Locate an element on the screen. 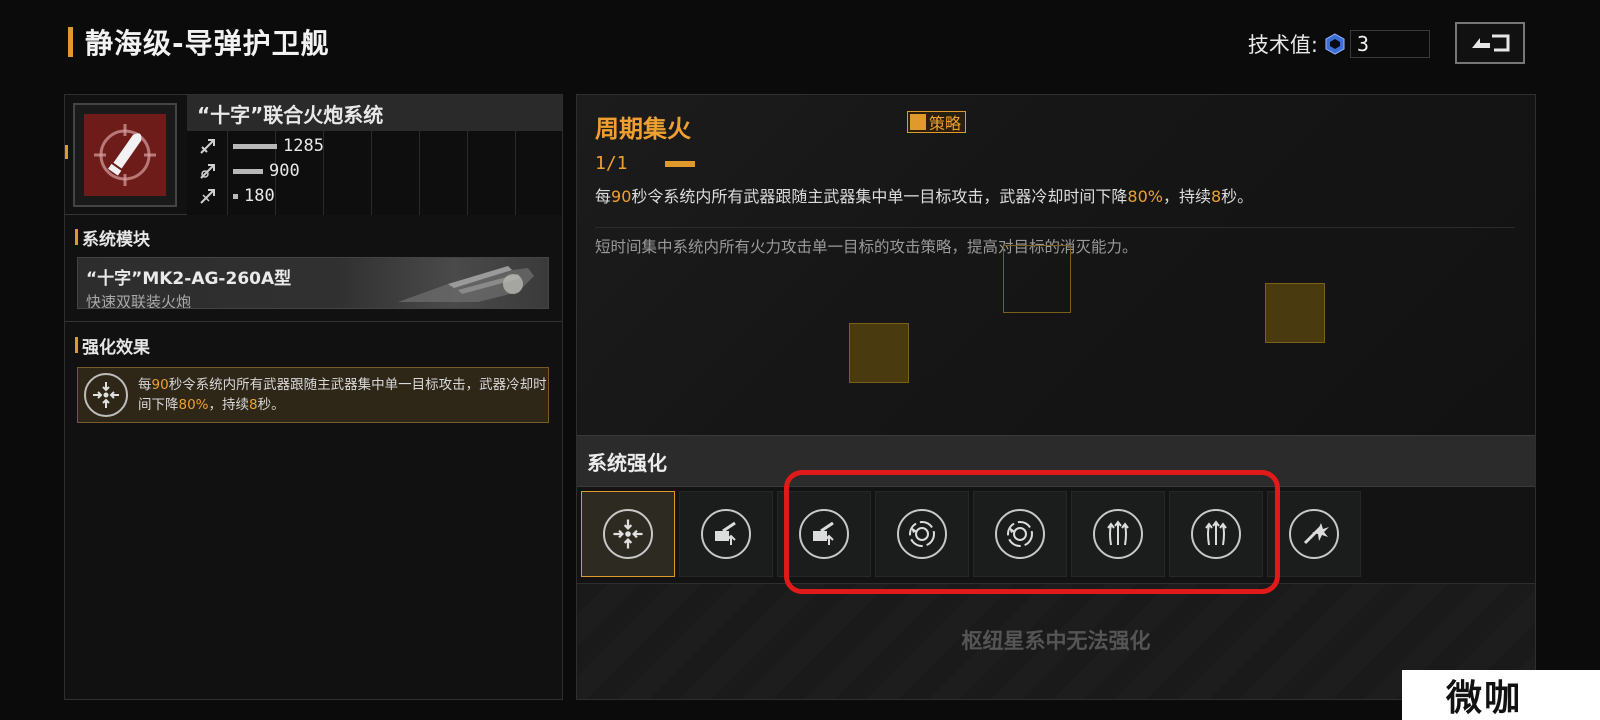  strategy-tag-icon is located at coordinates (918, 122).